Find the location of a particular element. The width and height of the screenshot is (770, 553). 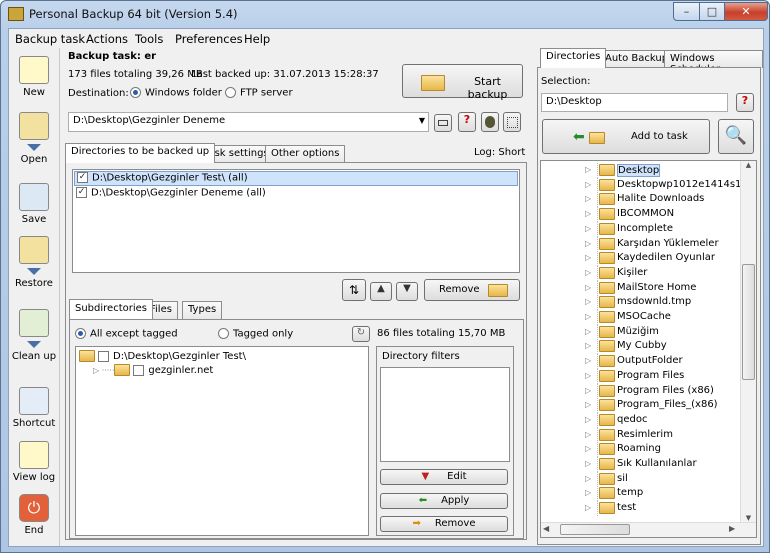

remove-dir-button: Remove is located at coordinates (472, 290).